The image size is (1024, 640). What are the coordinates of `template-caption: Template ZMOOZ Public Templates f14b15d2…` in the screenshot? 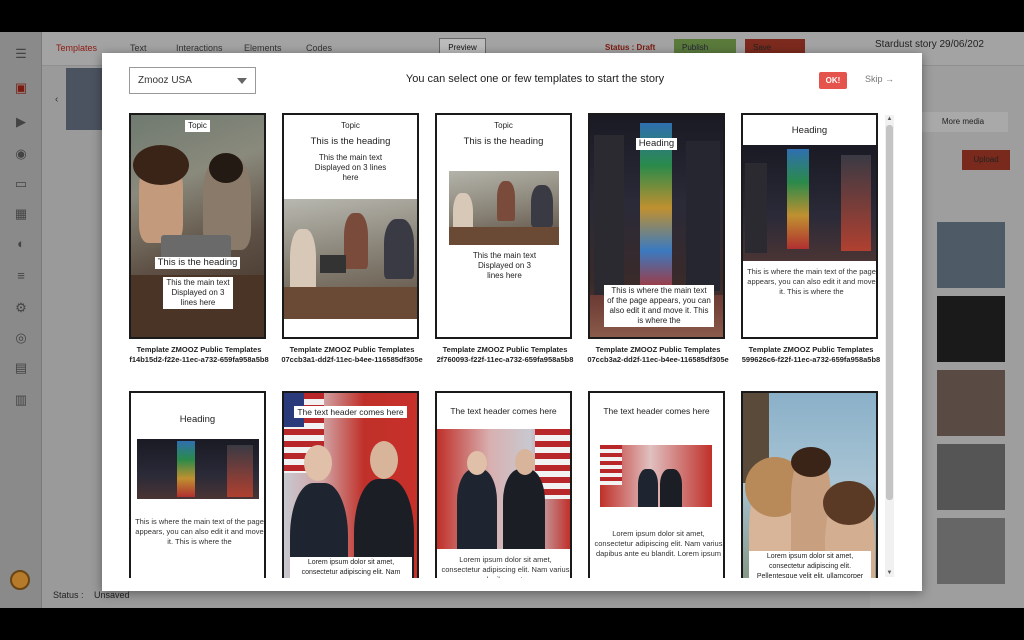 It's located at (199, 354).